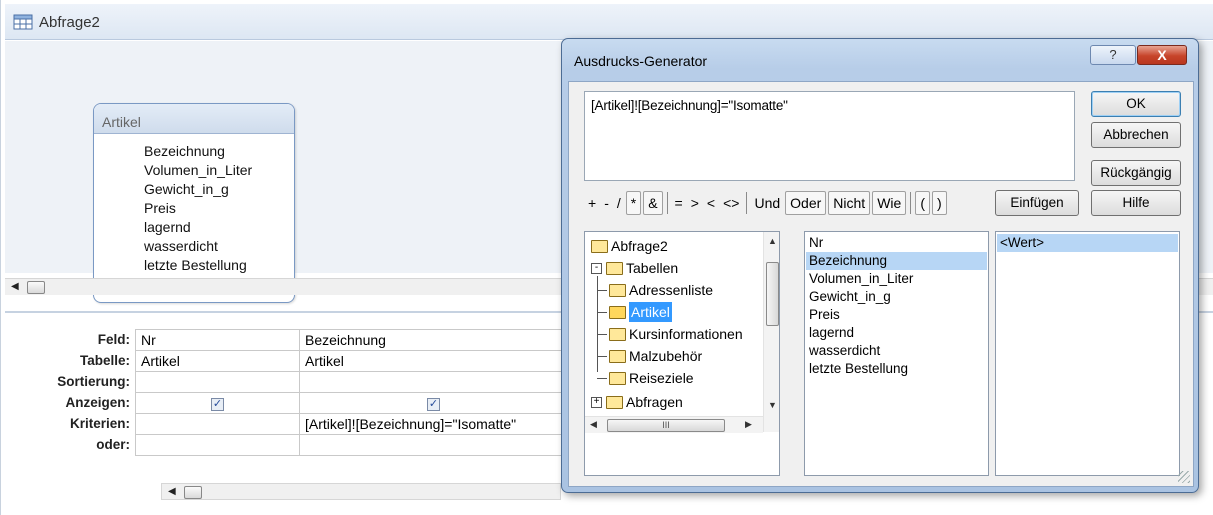 The image size is (1213, 515). I want to click on tree-connector, so click(602, 290).